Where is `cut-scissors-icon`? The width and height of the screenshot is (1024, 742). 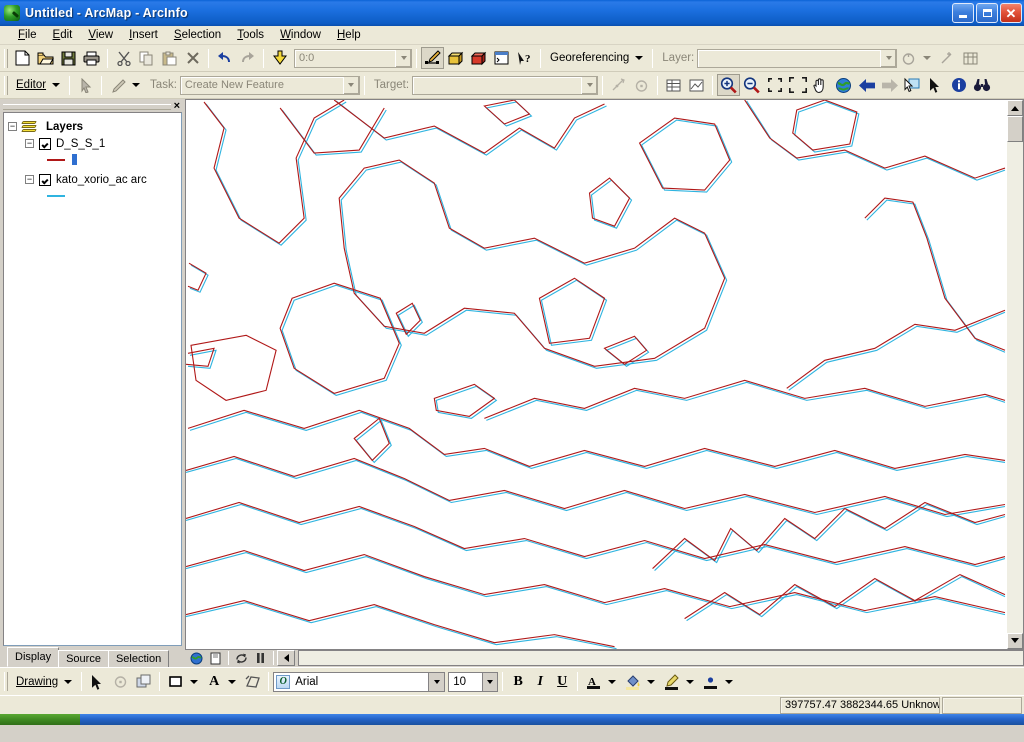 cut-scissors-icon is located at coordinates (123, 58).